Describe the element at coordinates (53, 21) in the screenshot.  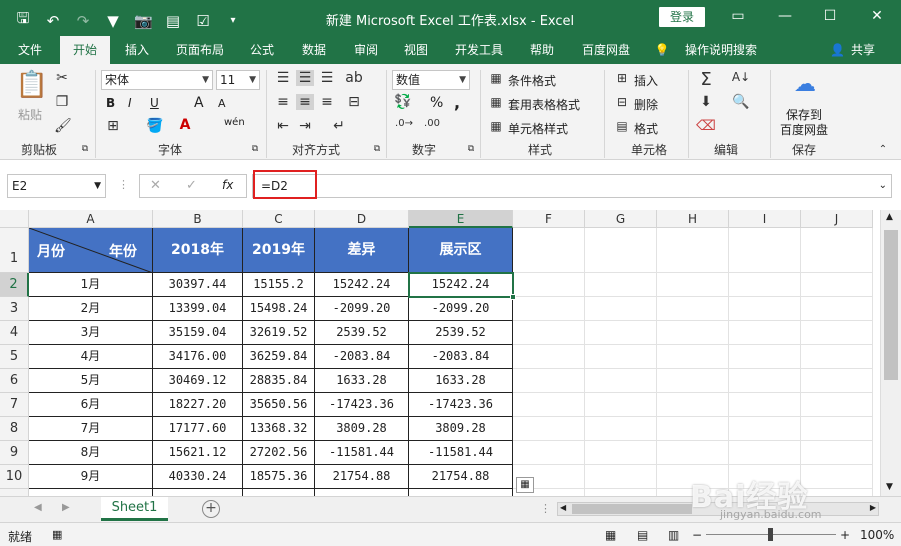
I see `undo-icon: ↶` at that location.